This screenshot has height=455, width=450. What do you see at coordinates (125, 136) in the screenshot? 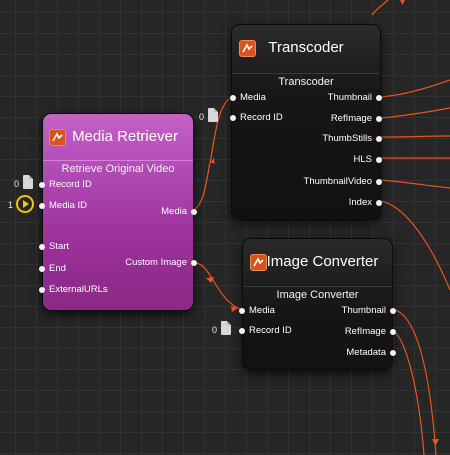
I see `node-title: Media Retriever` at bounding box center [125, 136].